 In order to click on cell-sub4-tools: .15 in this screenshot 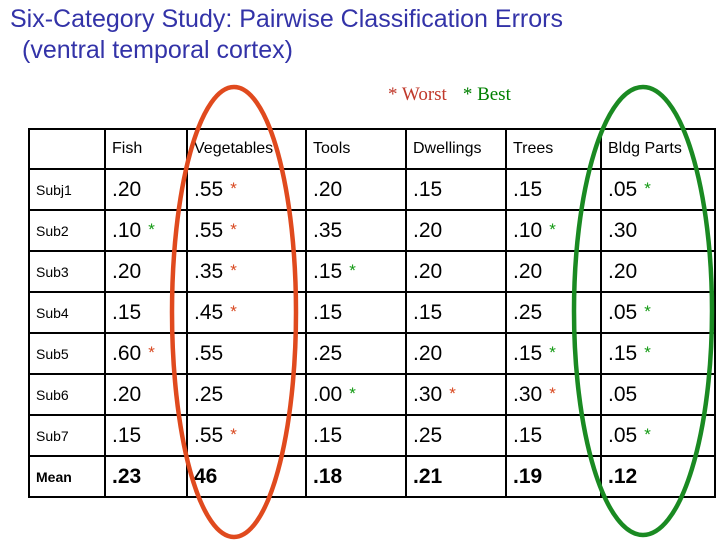, I will do `click(356, 312)`.